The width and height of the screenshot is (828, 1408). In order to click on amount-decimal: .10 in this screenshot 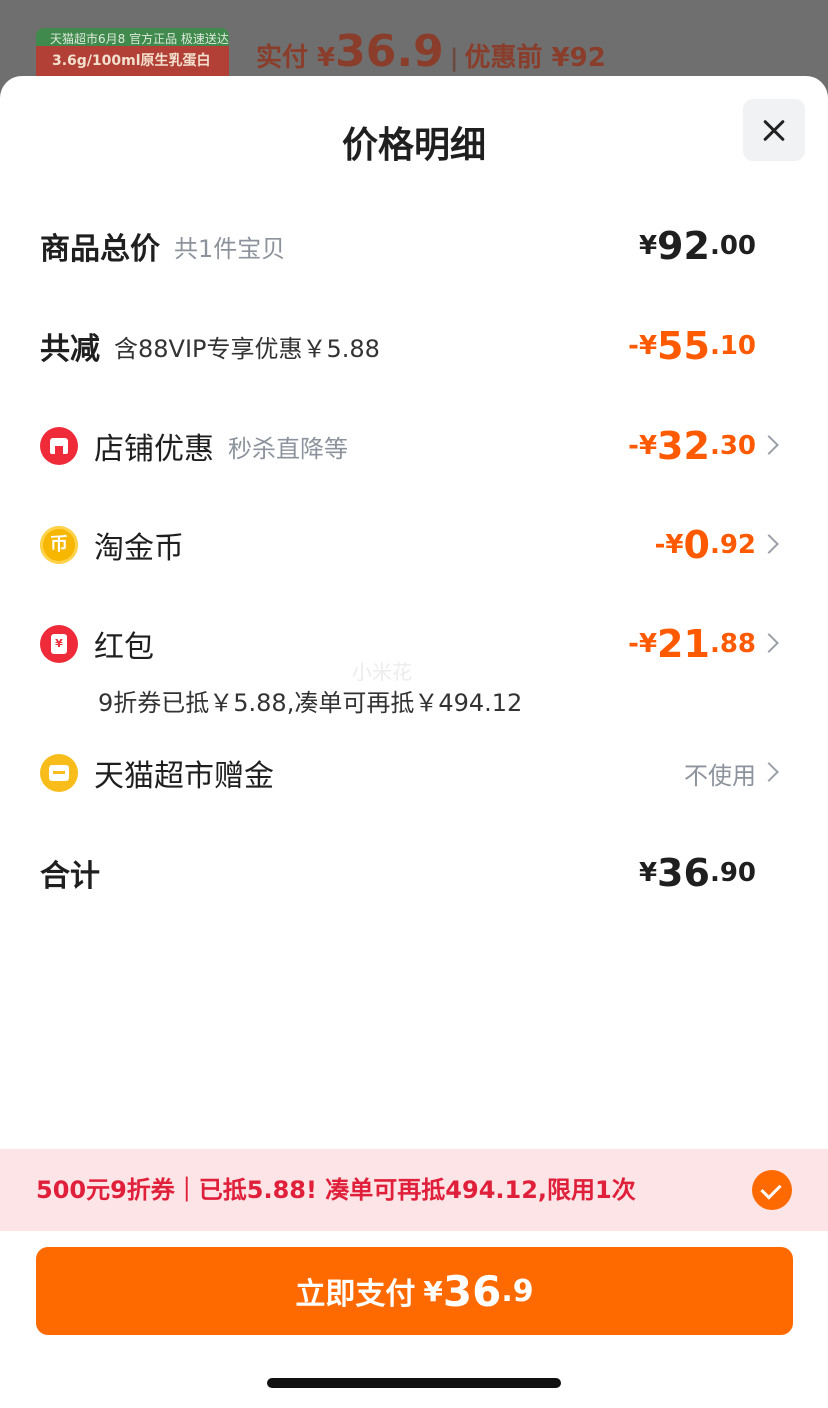, I will do `click(732, 346)`.